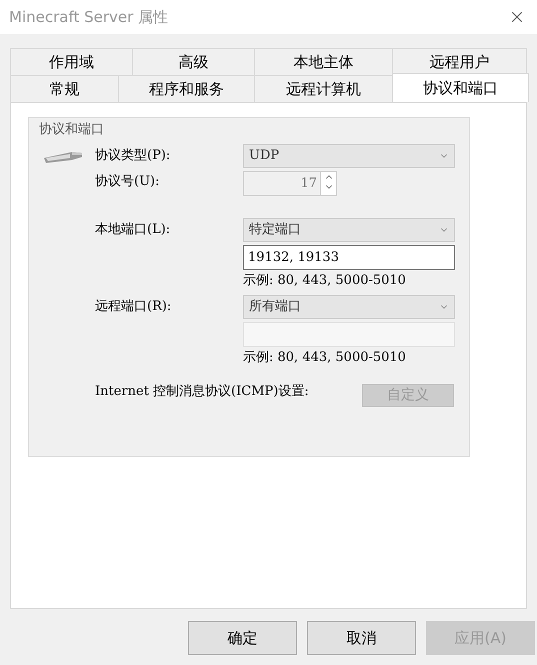 The height and width of the screenshot is (665, 537). Describe the element at coordinates (323, 88) in the screenshot. I see `tab: 远程计算机` at that location.